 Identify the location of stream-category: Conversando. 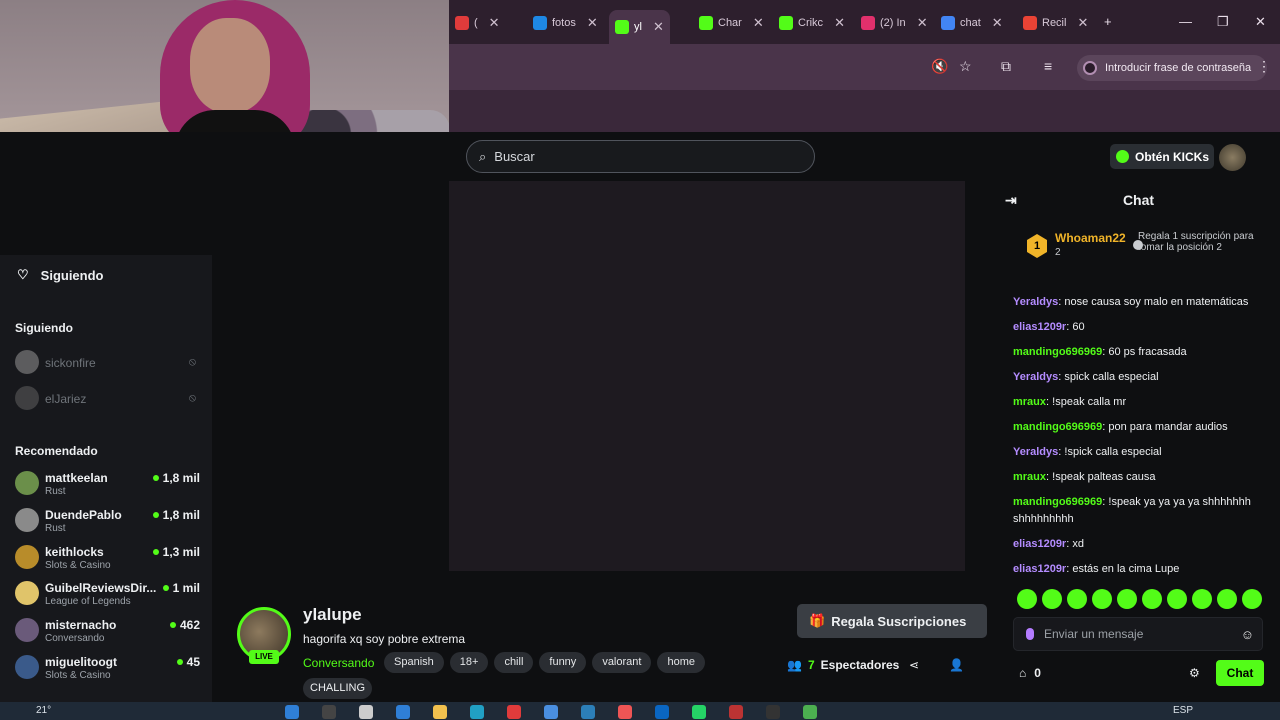
(338, 663).